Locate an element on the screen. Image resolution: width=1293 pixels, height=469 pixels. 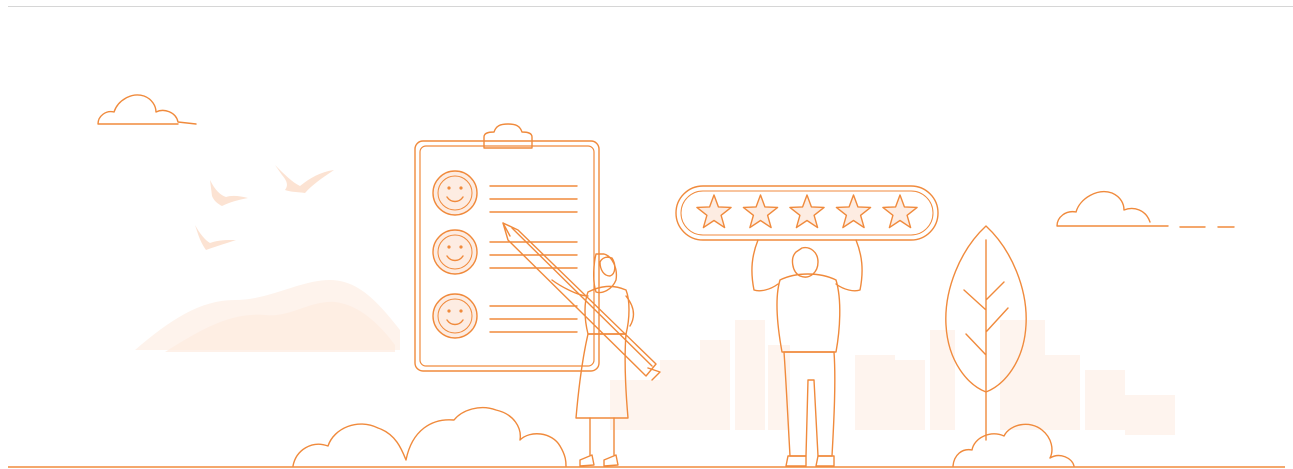
background-city is located at coordinates (892, 377).